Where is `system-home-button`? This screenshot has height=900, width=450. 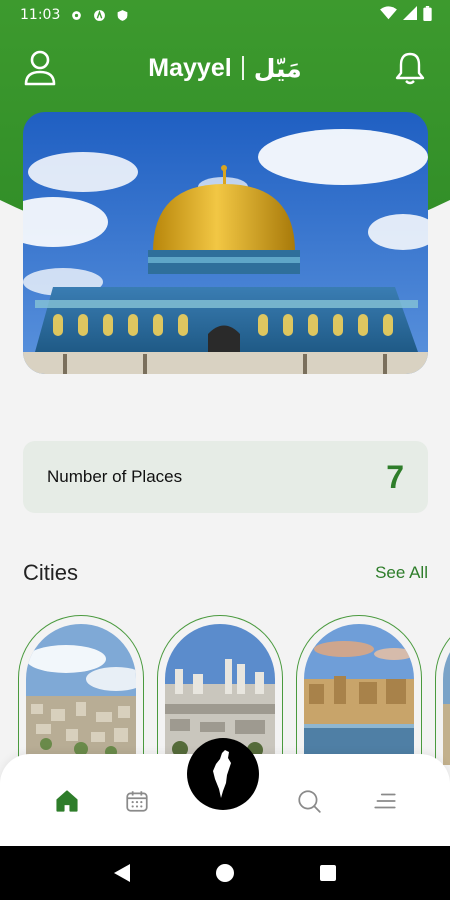 system-home-button is located at coordinates (225, 873).